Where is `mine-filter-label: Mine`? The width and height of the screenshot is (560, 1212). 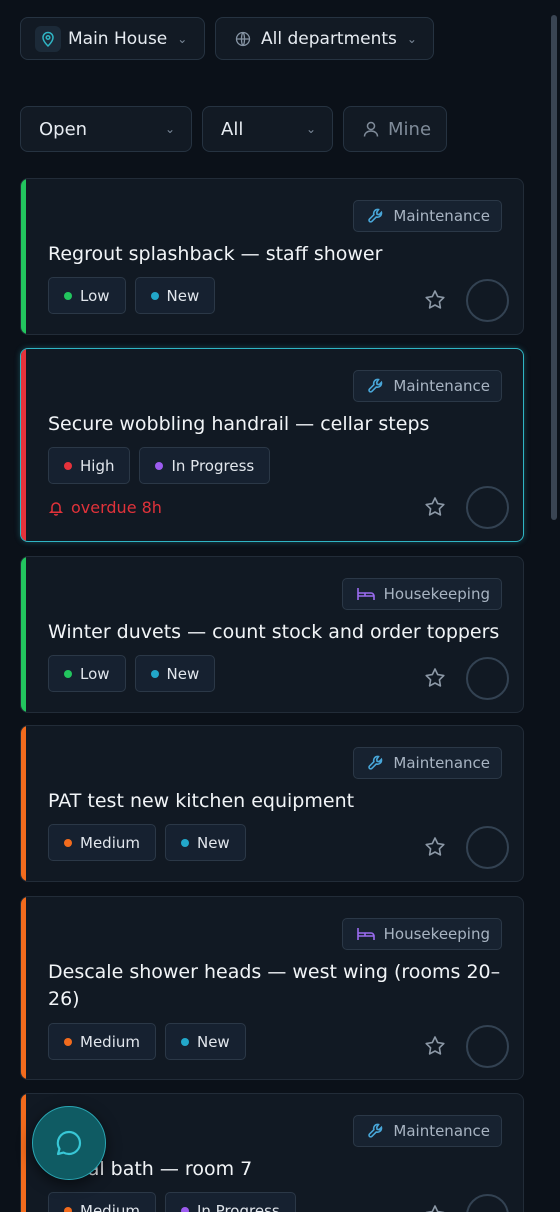
mine-filter-label: Mine is located at coordinates (410, 129).